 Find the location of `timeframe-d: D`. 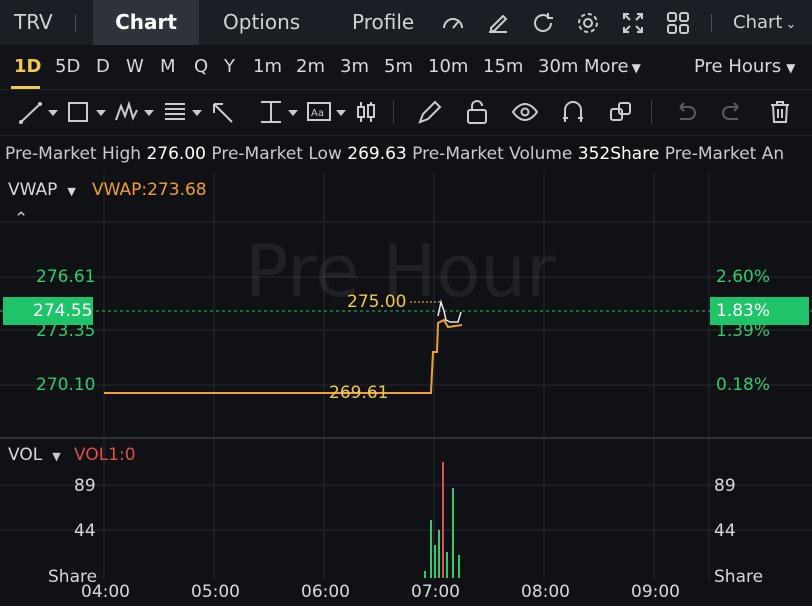

timeframe-d: D is located at coordinates (103, 67).